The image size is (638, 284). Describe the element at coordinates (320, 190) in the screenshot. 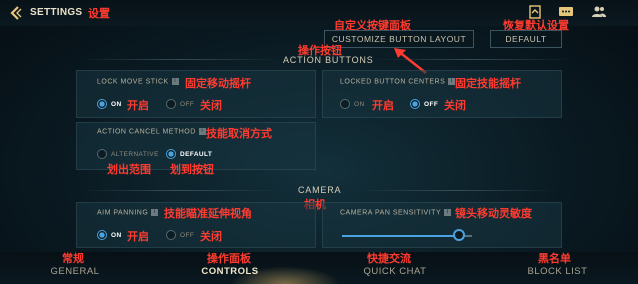

I see `section-title-camera: CAMERA` at that location.